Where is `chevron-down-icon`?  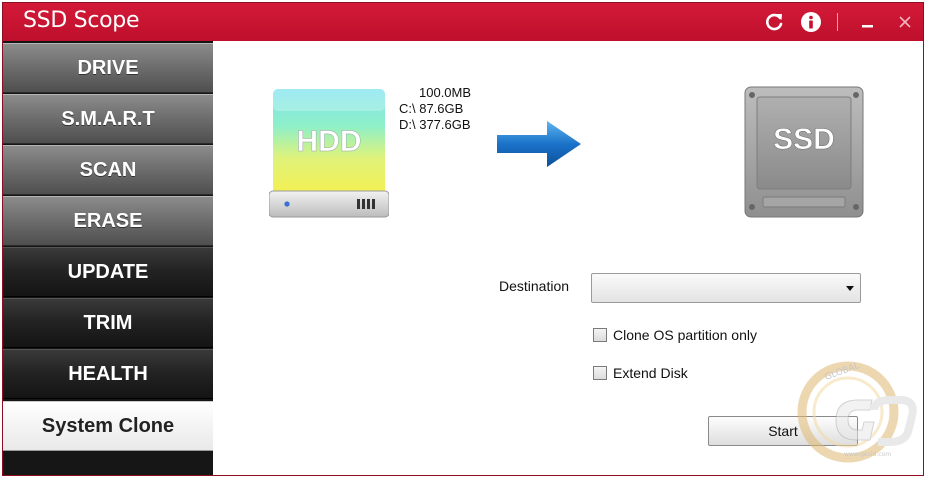
chevron-down-icon is located at coordinates (850, 288).